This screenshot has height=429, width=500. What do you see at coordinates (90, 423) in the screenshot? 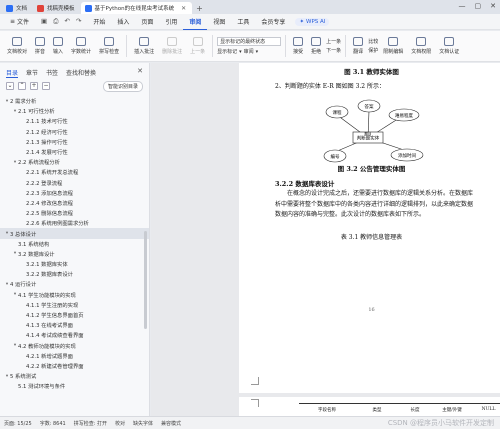
I see `spell-check-status: 拼写检查: 打开` at bounding box center [90, 423].